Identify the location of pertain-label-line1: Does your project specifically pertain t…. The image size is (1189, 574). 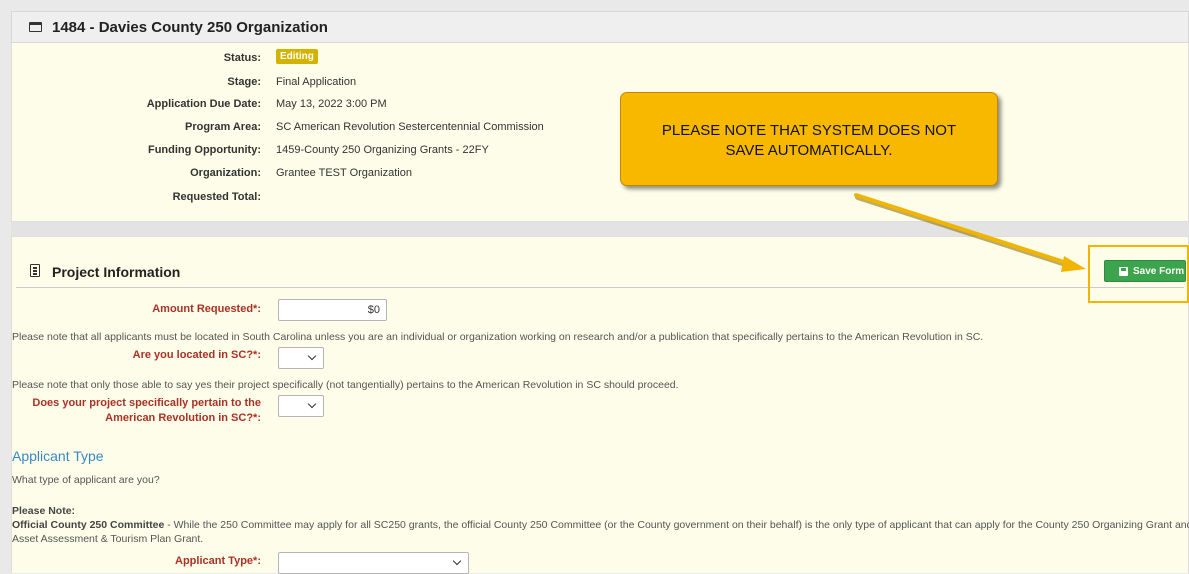
(146, 403).